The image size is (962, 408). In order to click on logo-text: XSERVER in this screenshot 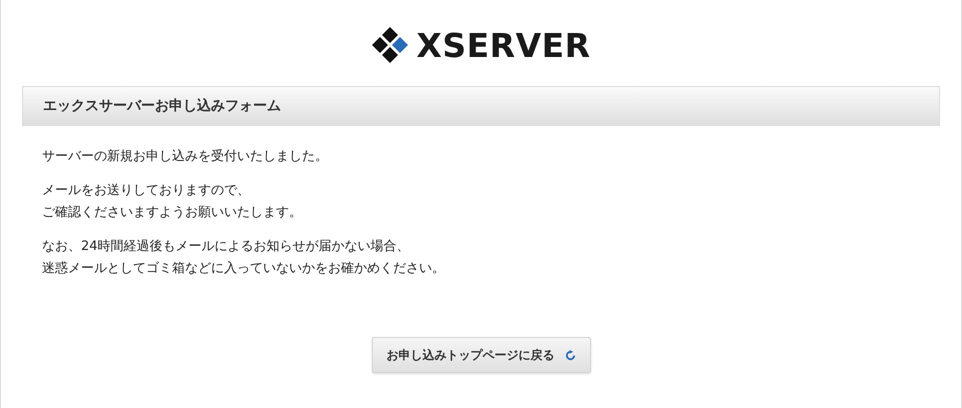, I will do `click(503, 45)`.